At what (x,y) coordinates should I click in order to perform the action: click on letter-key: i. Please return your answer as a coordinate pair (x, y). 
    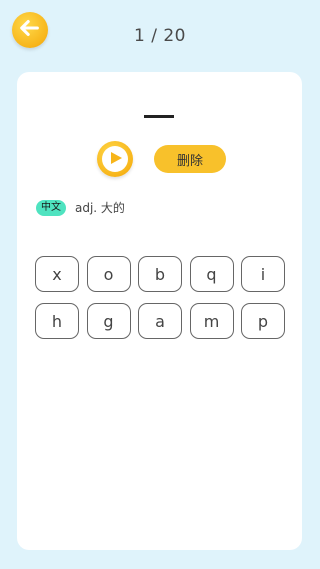
    Looking at the image, I should click on (263, 274).